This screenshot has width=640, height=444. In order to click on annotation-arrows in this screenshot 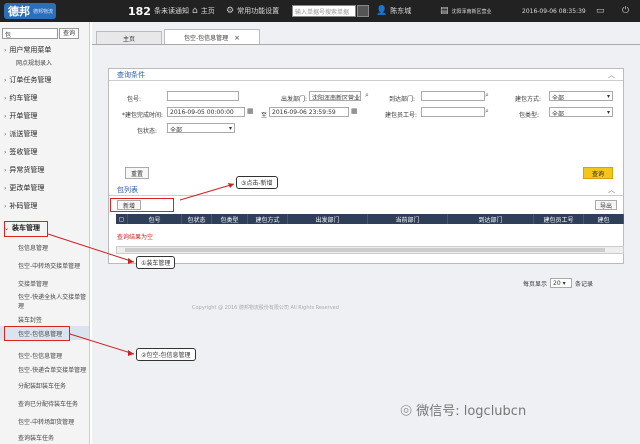, I will do `click(141, 269)`.